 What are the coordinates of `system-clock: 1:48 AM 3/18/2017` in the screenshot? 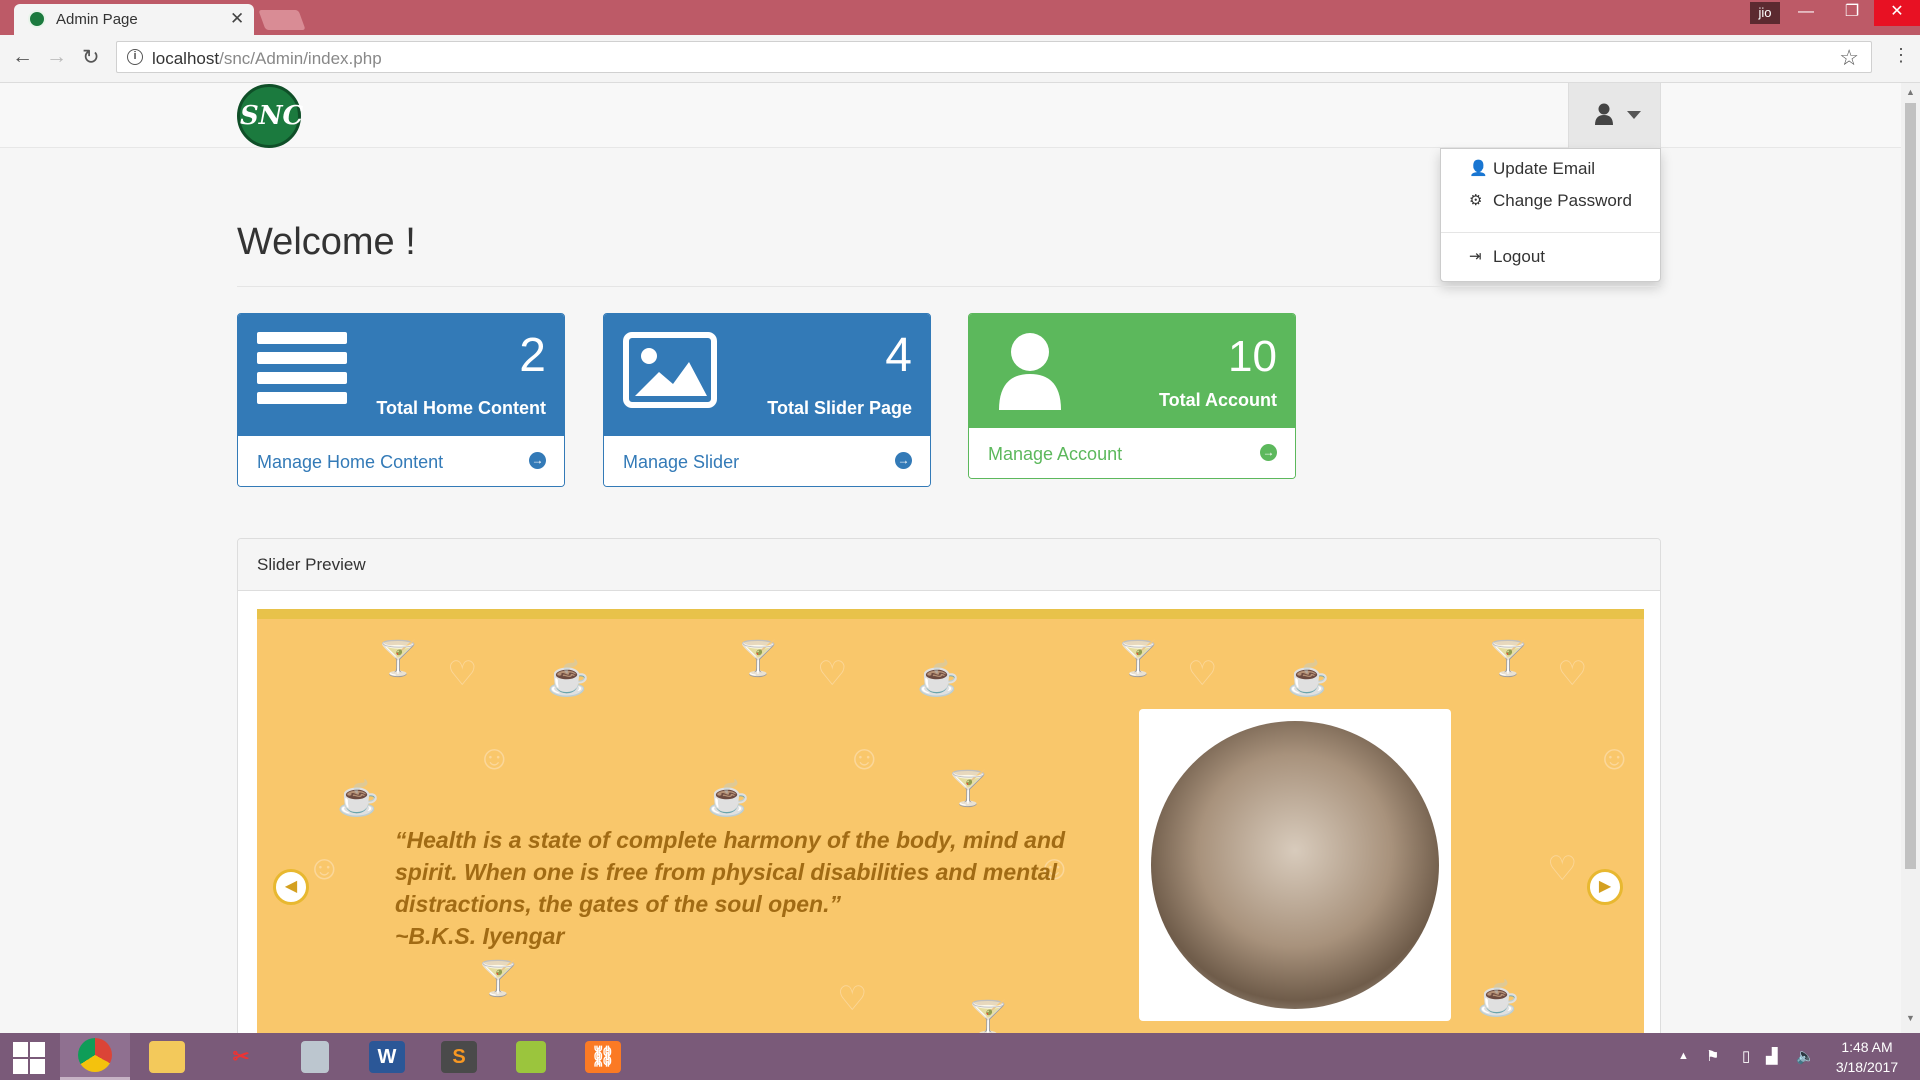 It's located at (1867, 1057).